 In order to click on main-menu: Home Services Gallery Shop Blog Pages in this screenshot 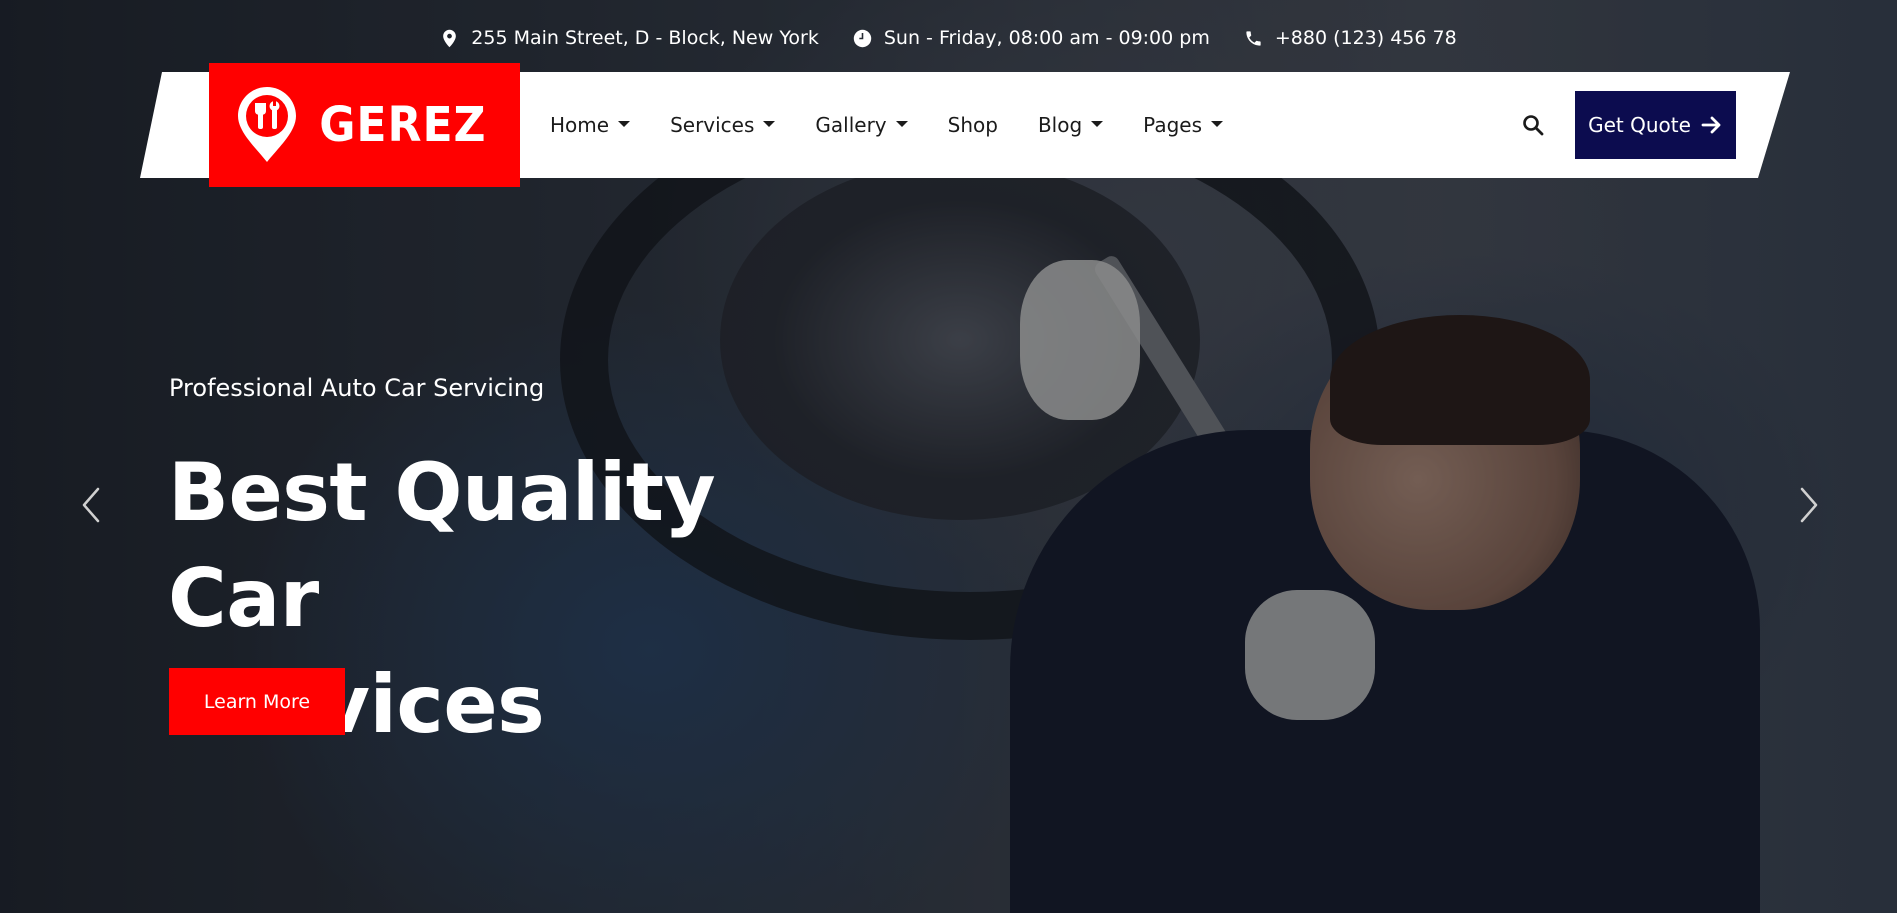, I will do `click(887, 125)`.